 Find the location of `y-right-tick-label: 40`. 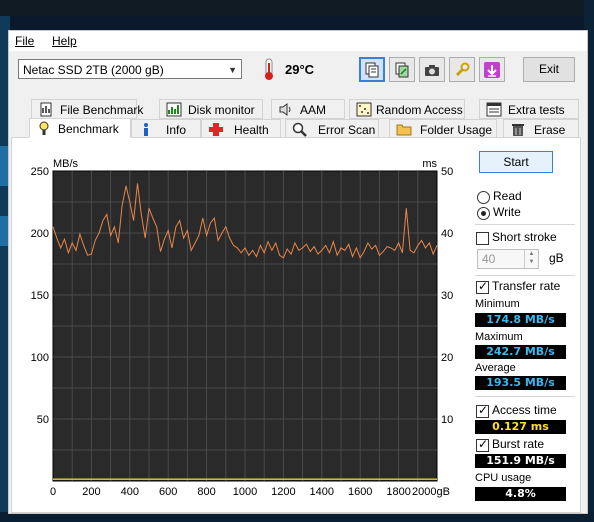

y-right-tick-label: 40 is located at coordinates (447, 234).